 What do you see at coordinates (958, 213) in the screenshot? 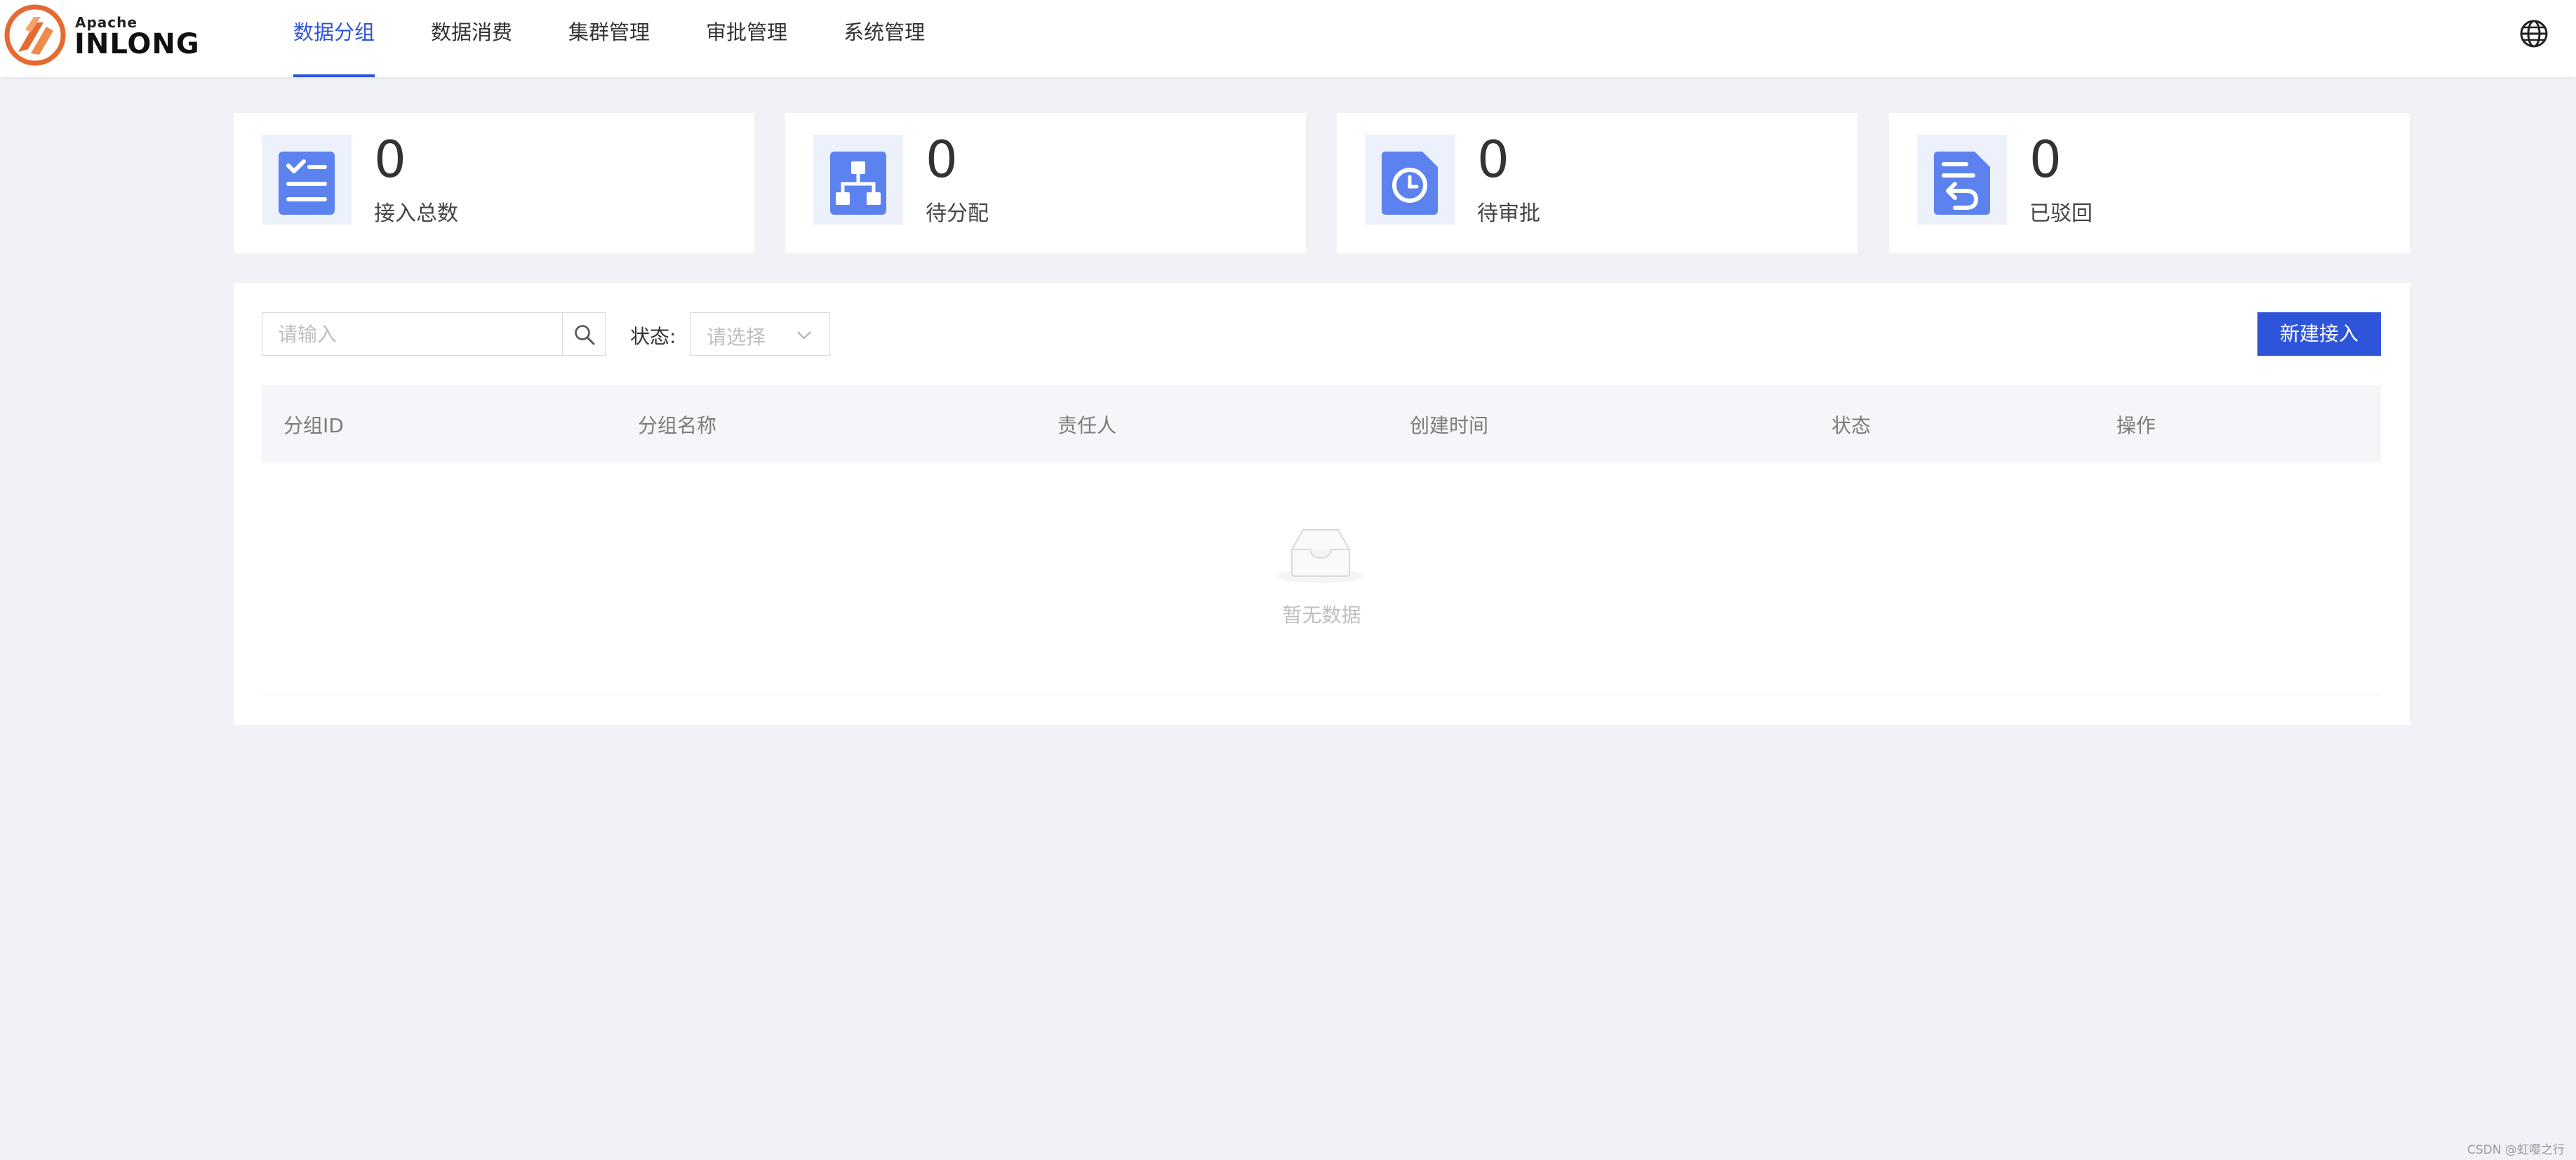
I see `stat-label-pending-assign: 待分配` at bounding box center [958, 213].